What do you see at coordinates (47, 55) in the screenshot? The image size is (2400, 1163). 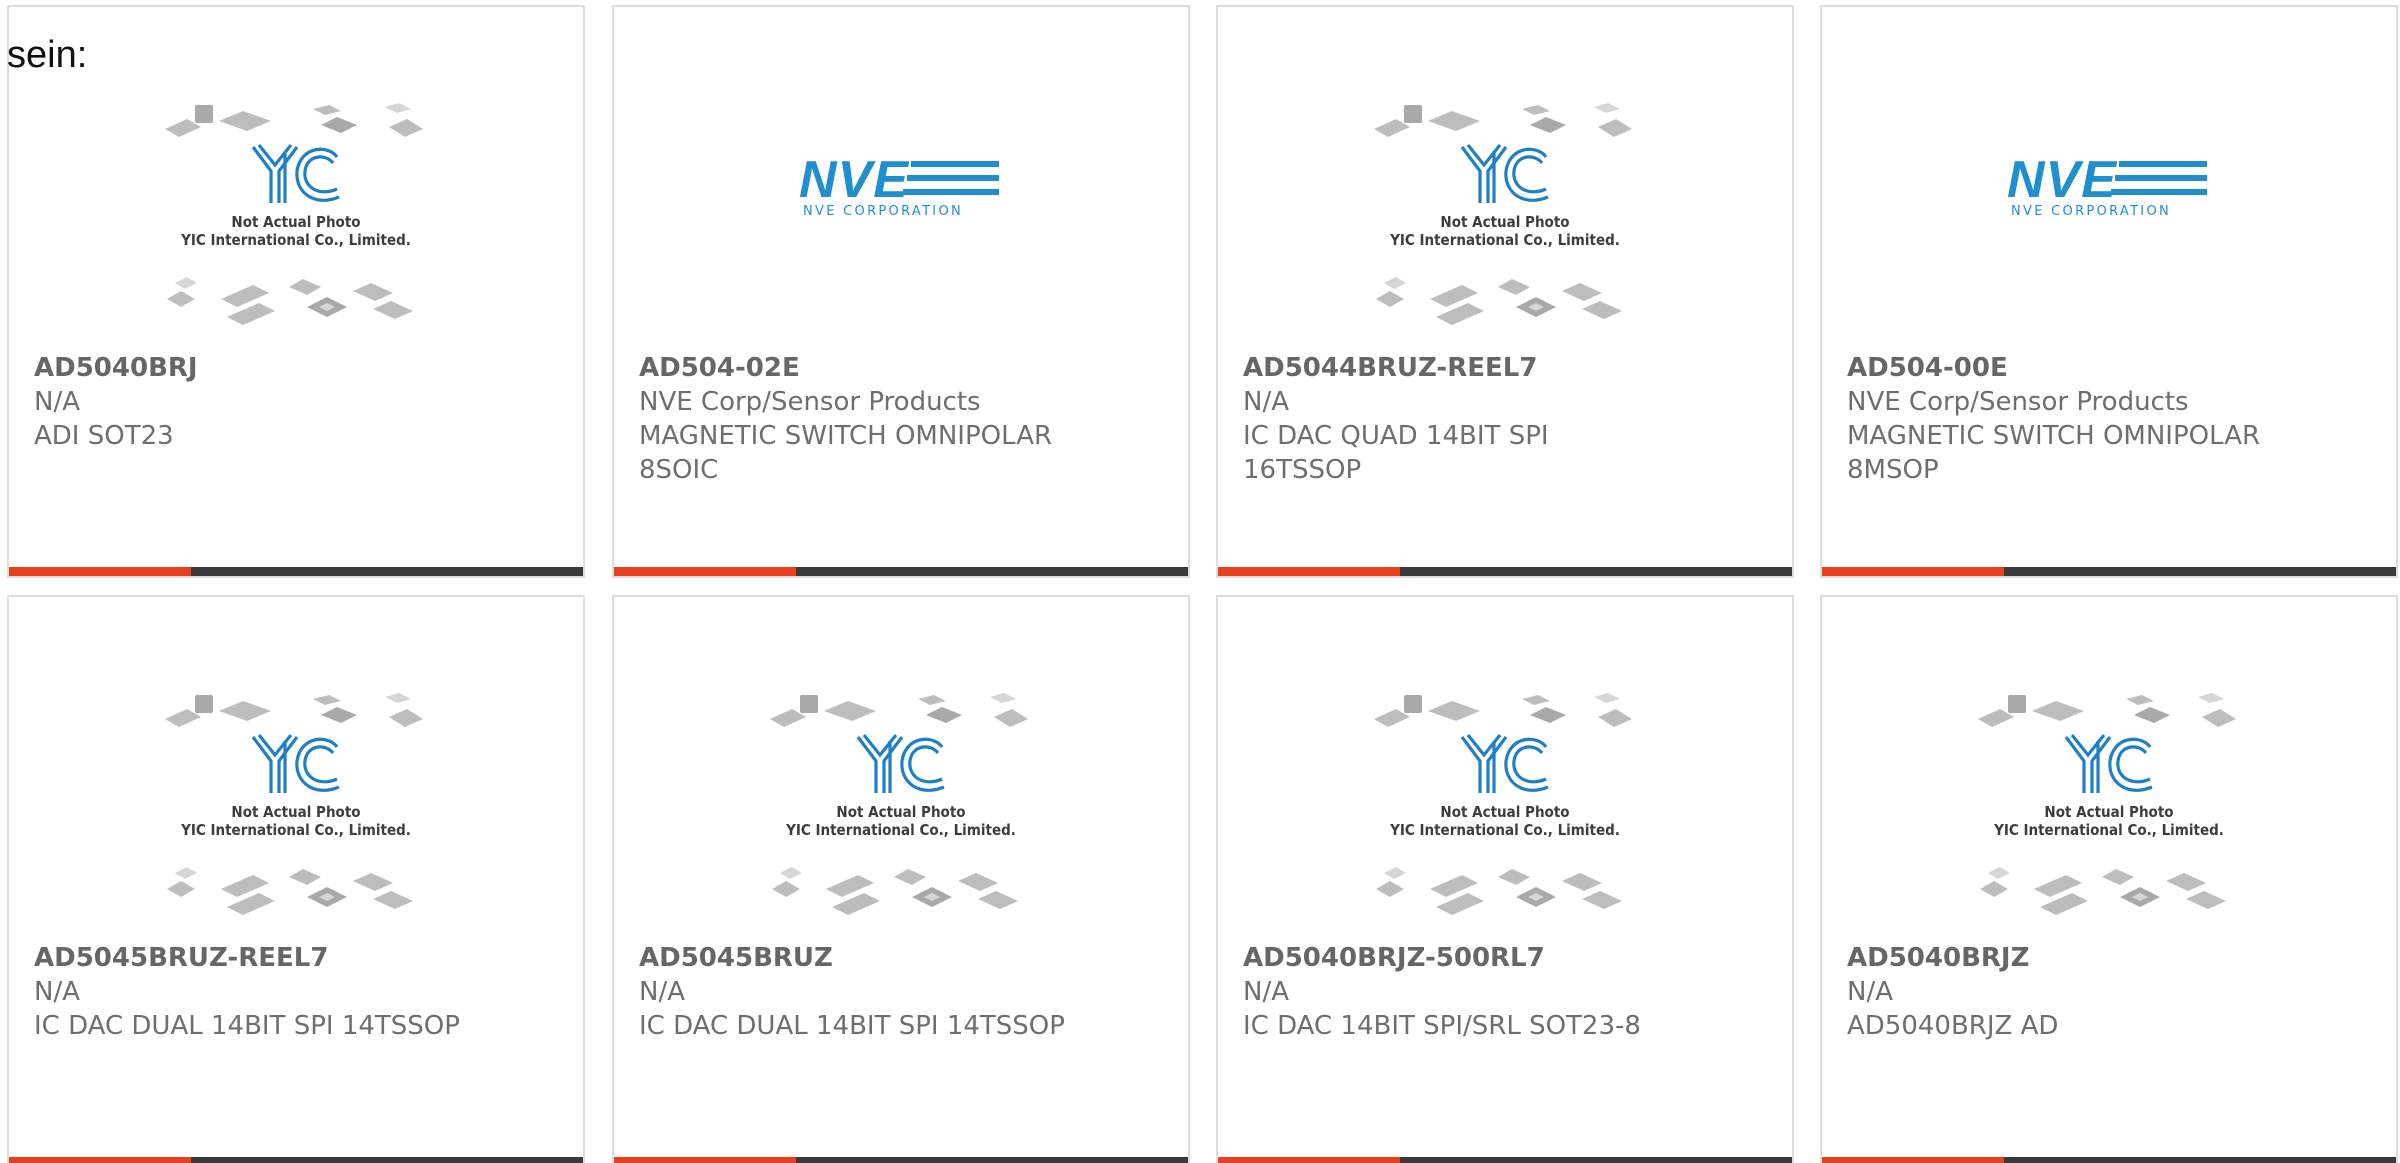 I see `intro-text: sein:` at bounding box center [47, 55].